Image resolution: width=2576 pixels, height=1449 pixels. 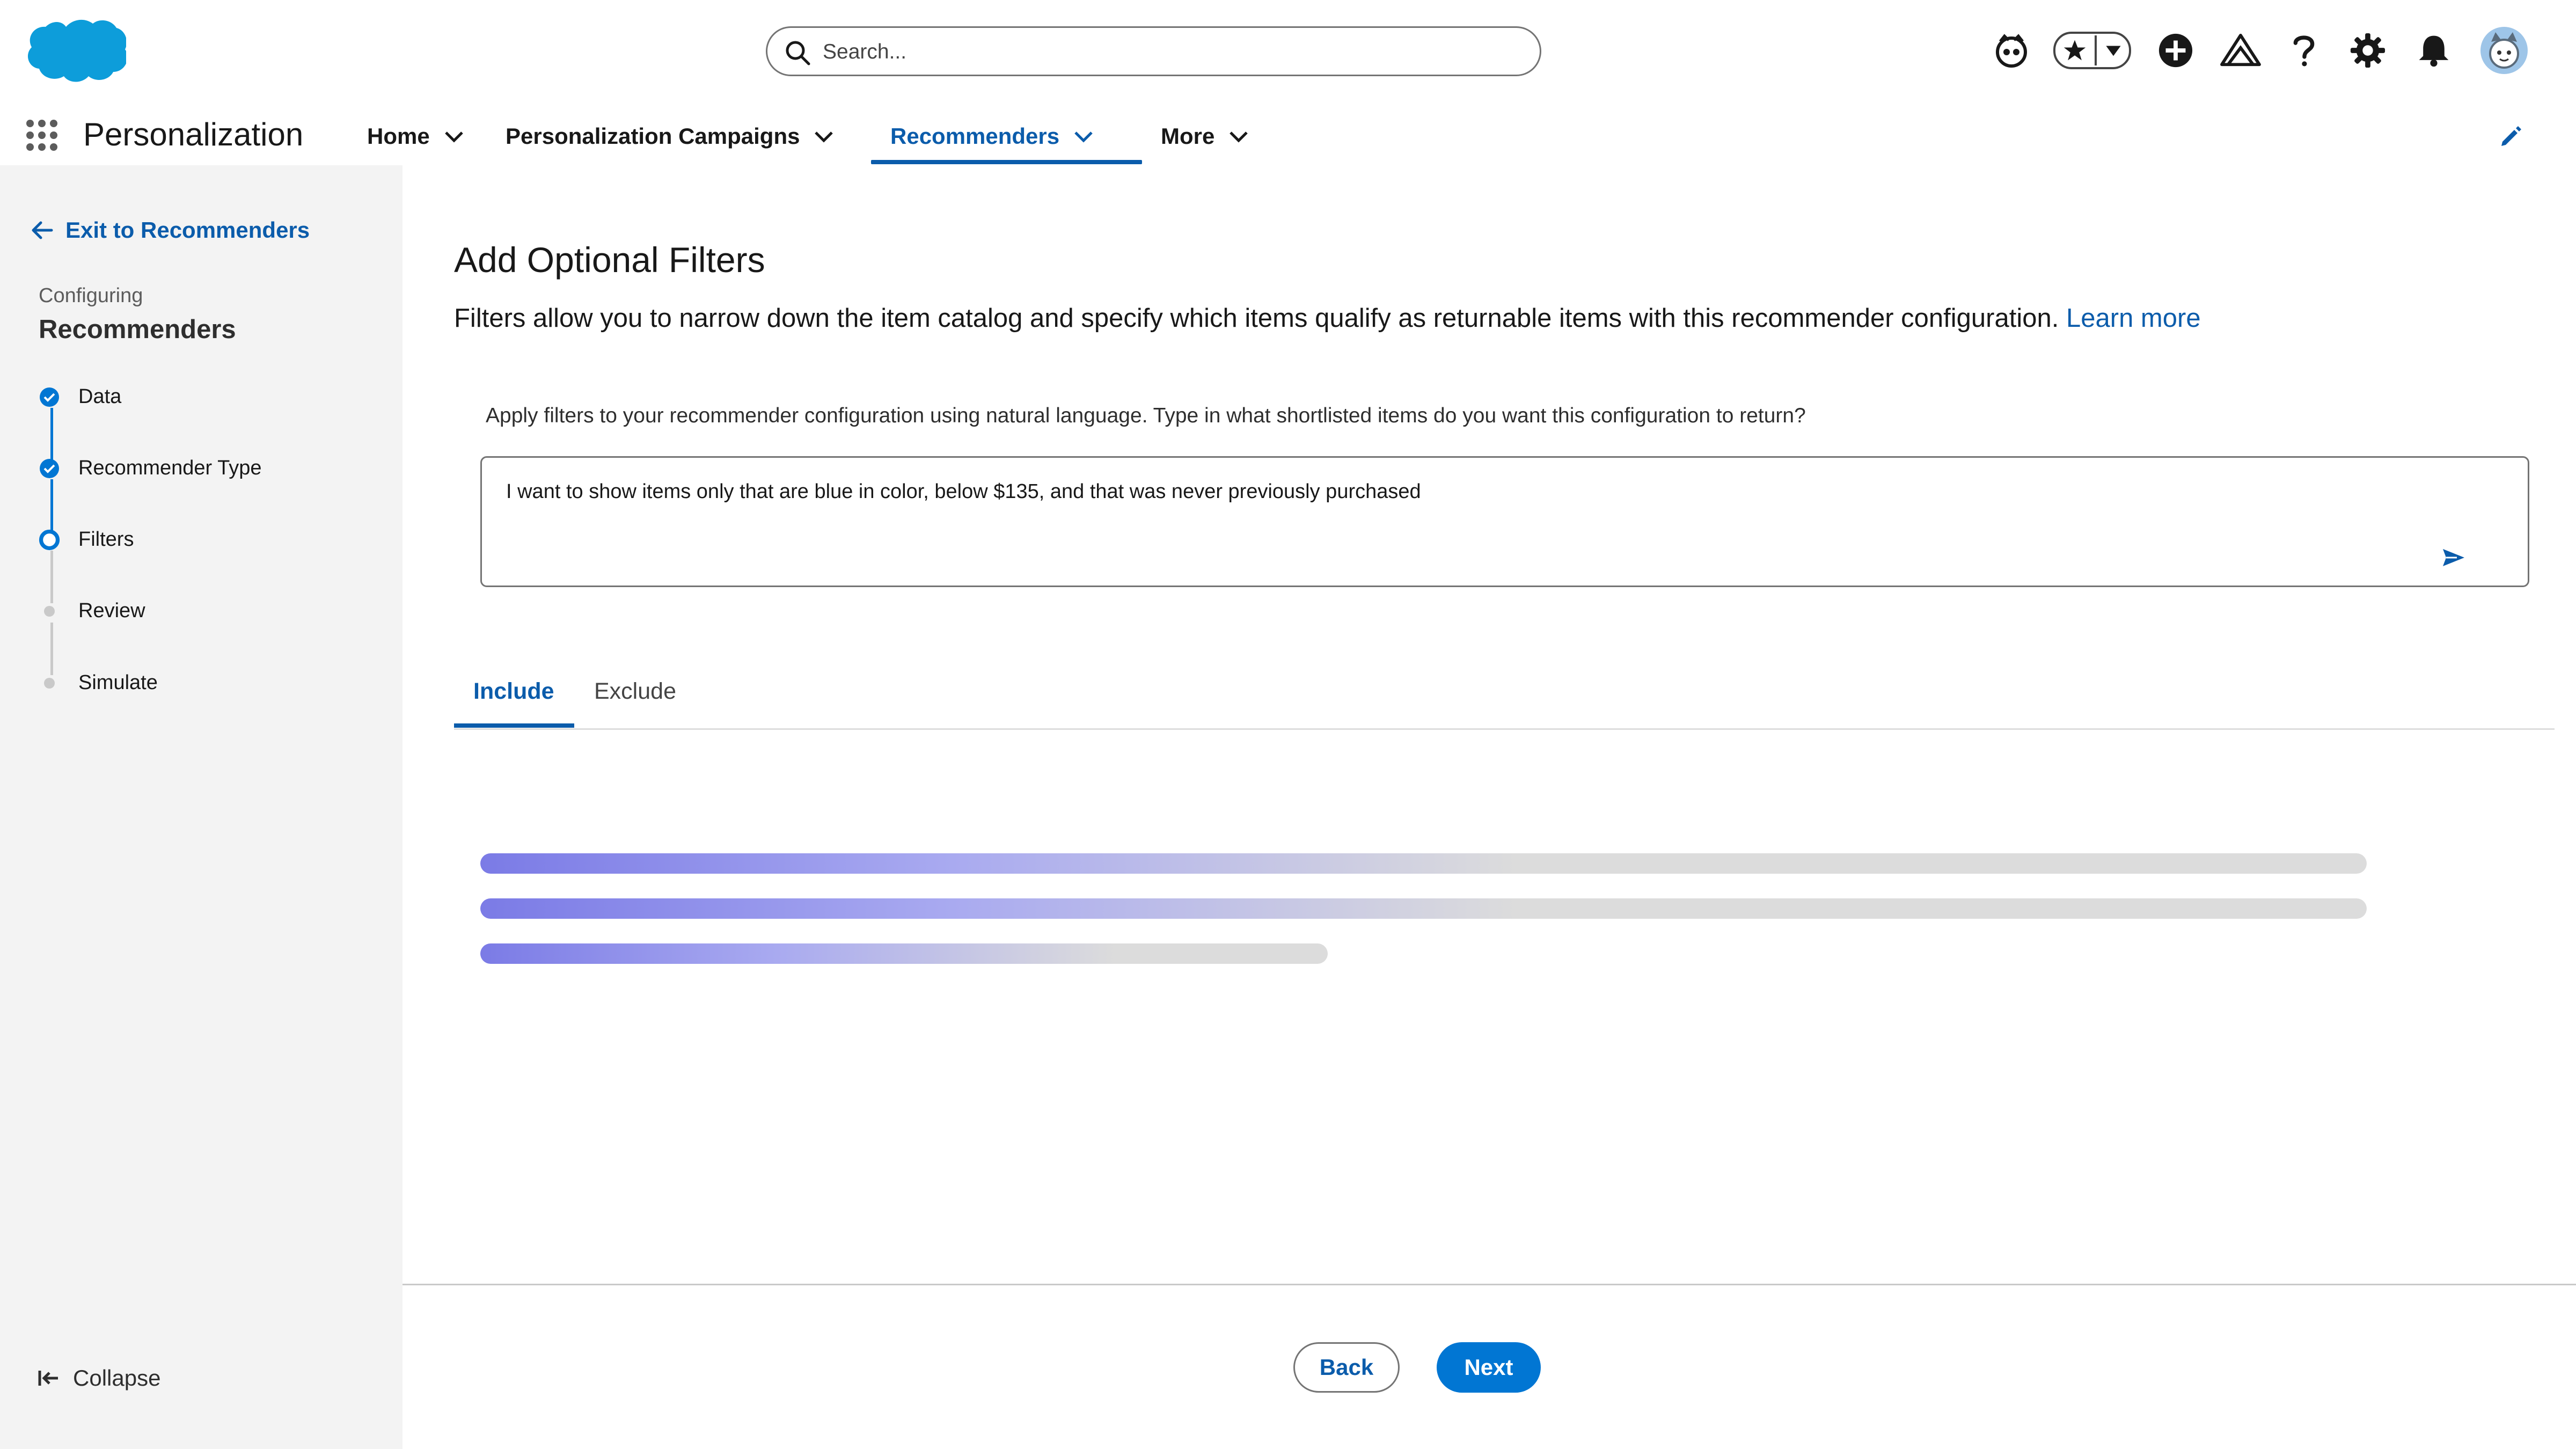 I want to click on wizard-footer: Back Next, so click(x=1489, y=1366).